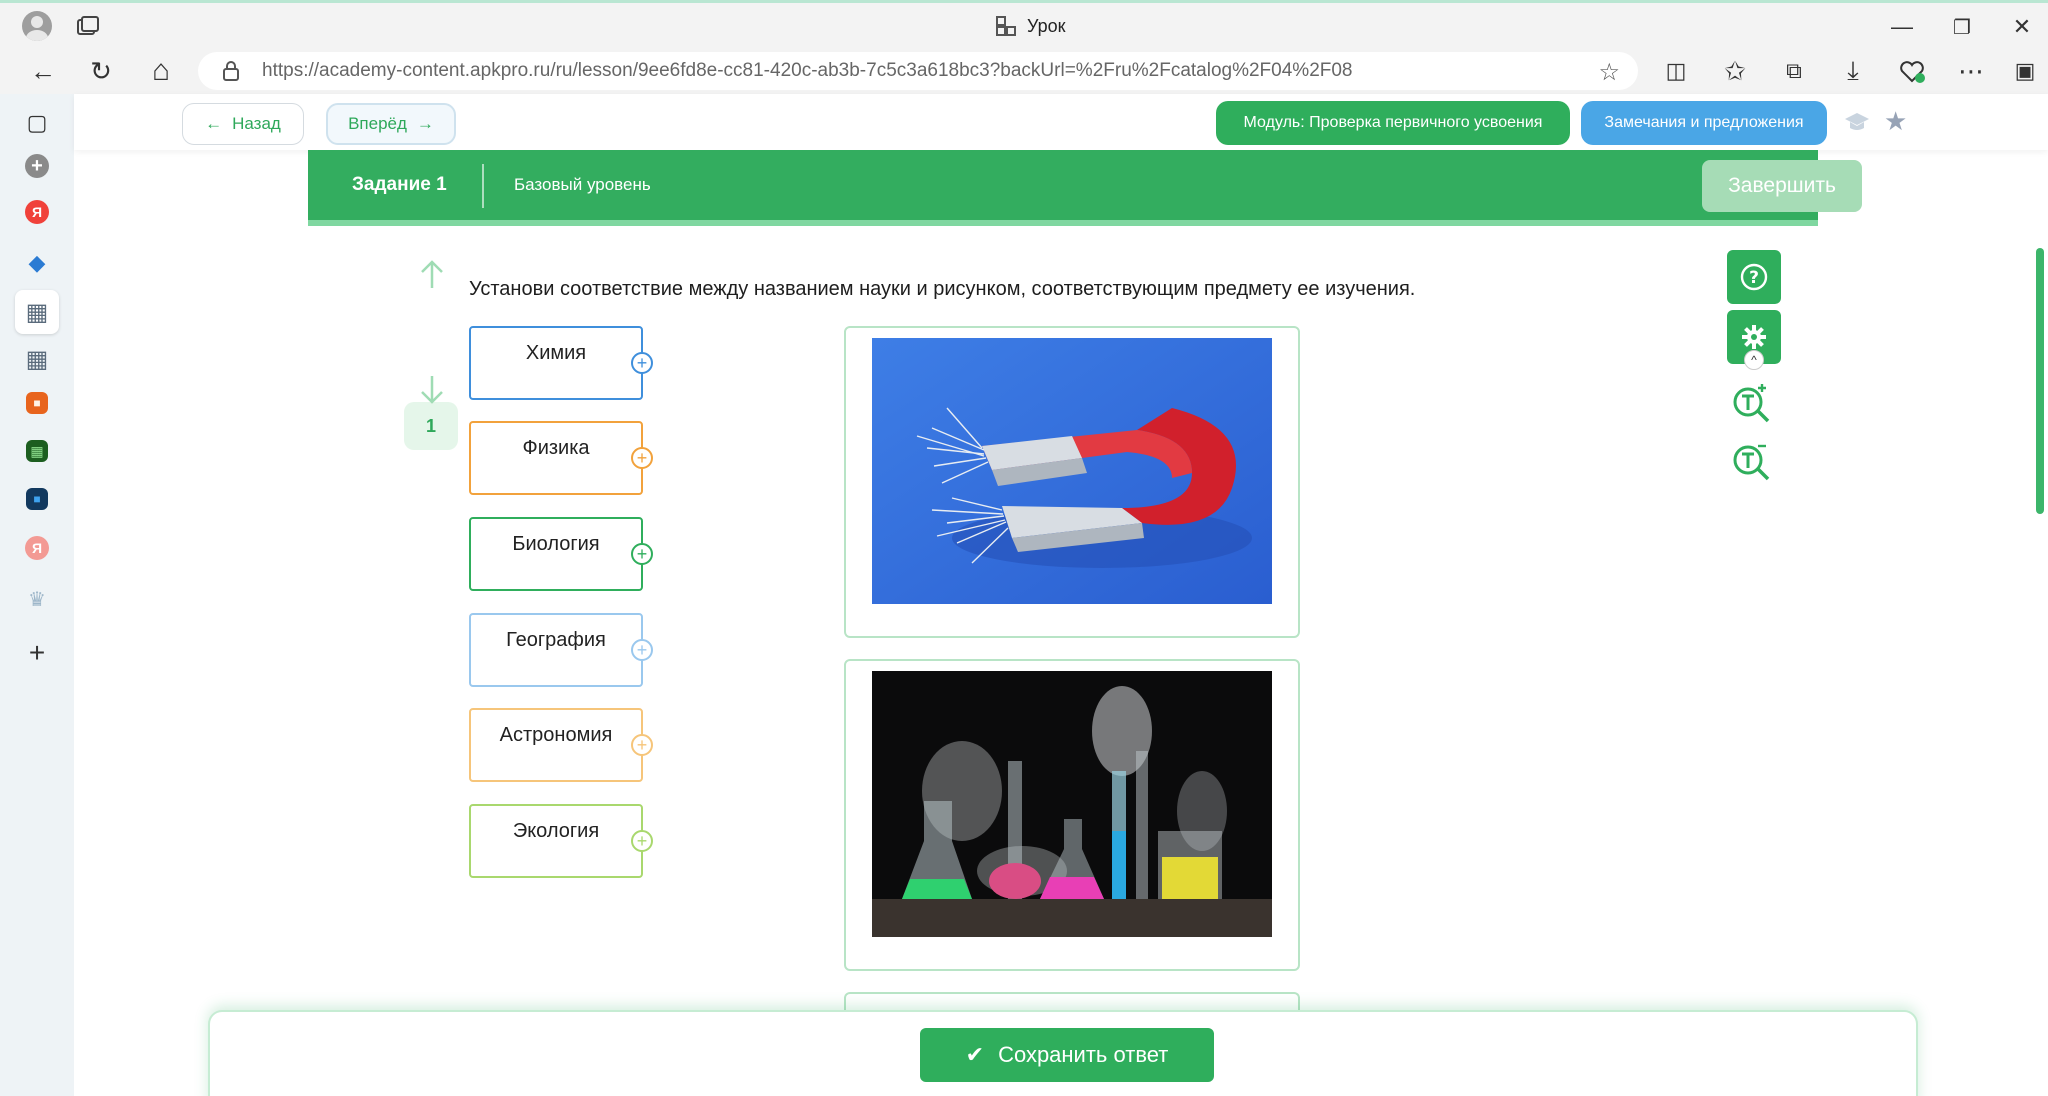 The image size is (2048, 1096). I want to click on term-card: География +, so click(561, 650).